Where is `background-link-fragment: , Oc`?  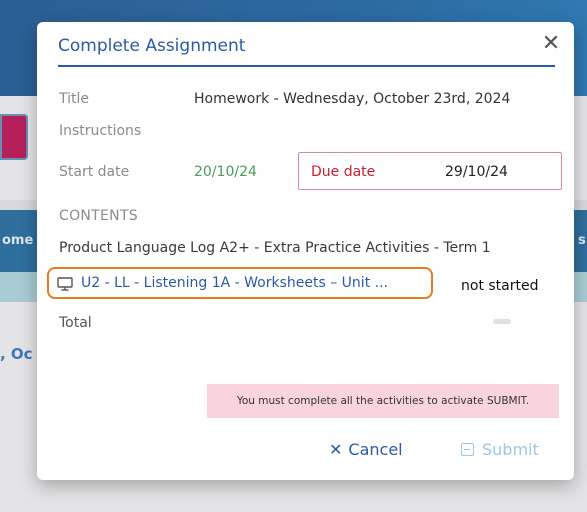 background-link-fragment: , Oc is located at coordinates (16, 354).